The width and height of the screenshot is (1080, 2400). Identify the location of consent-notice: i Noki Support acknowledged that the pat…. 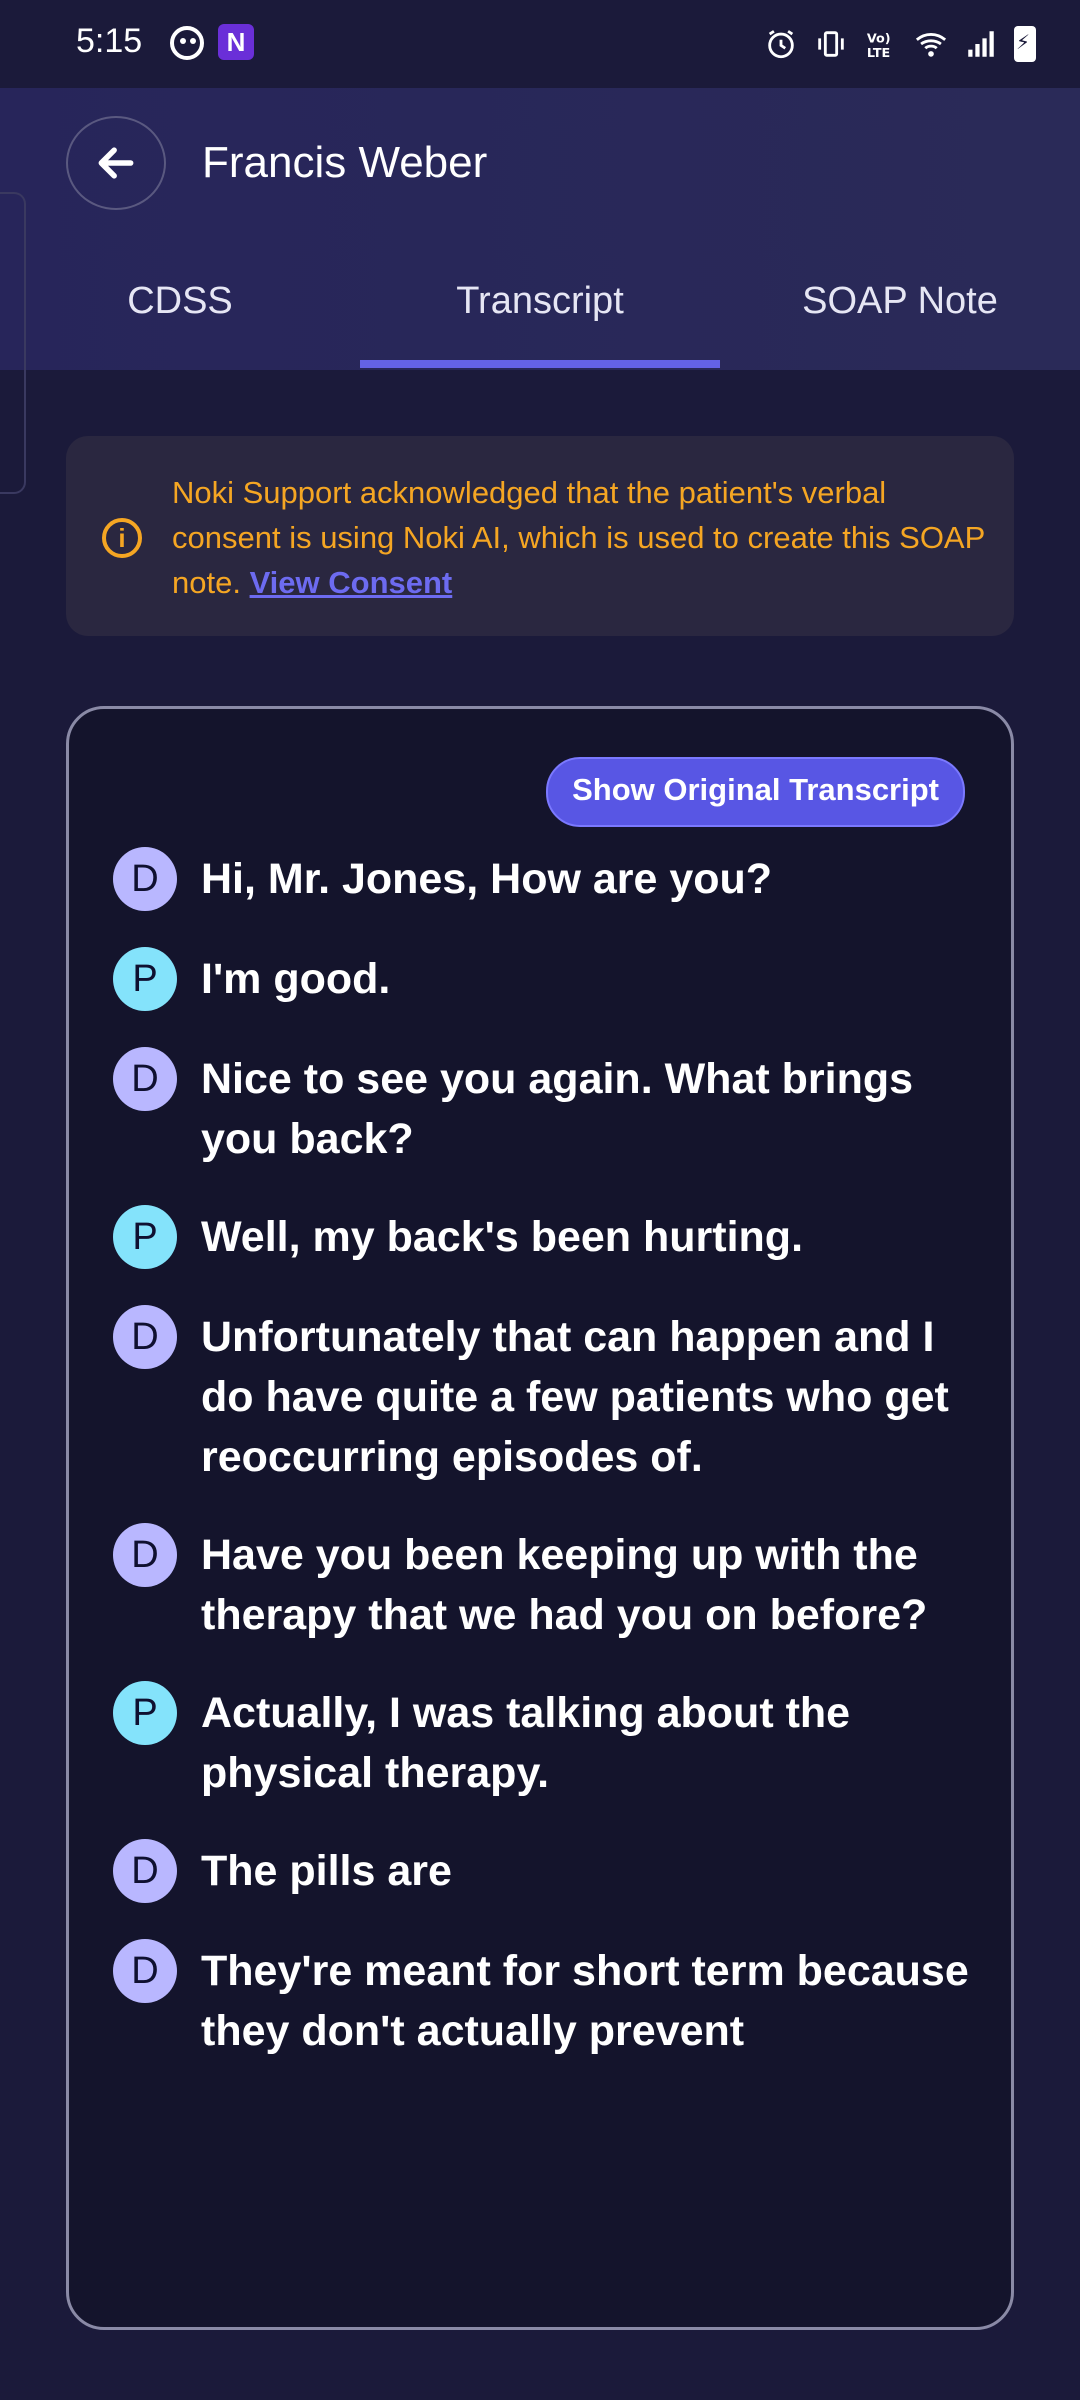
(540, 536).